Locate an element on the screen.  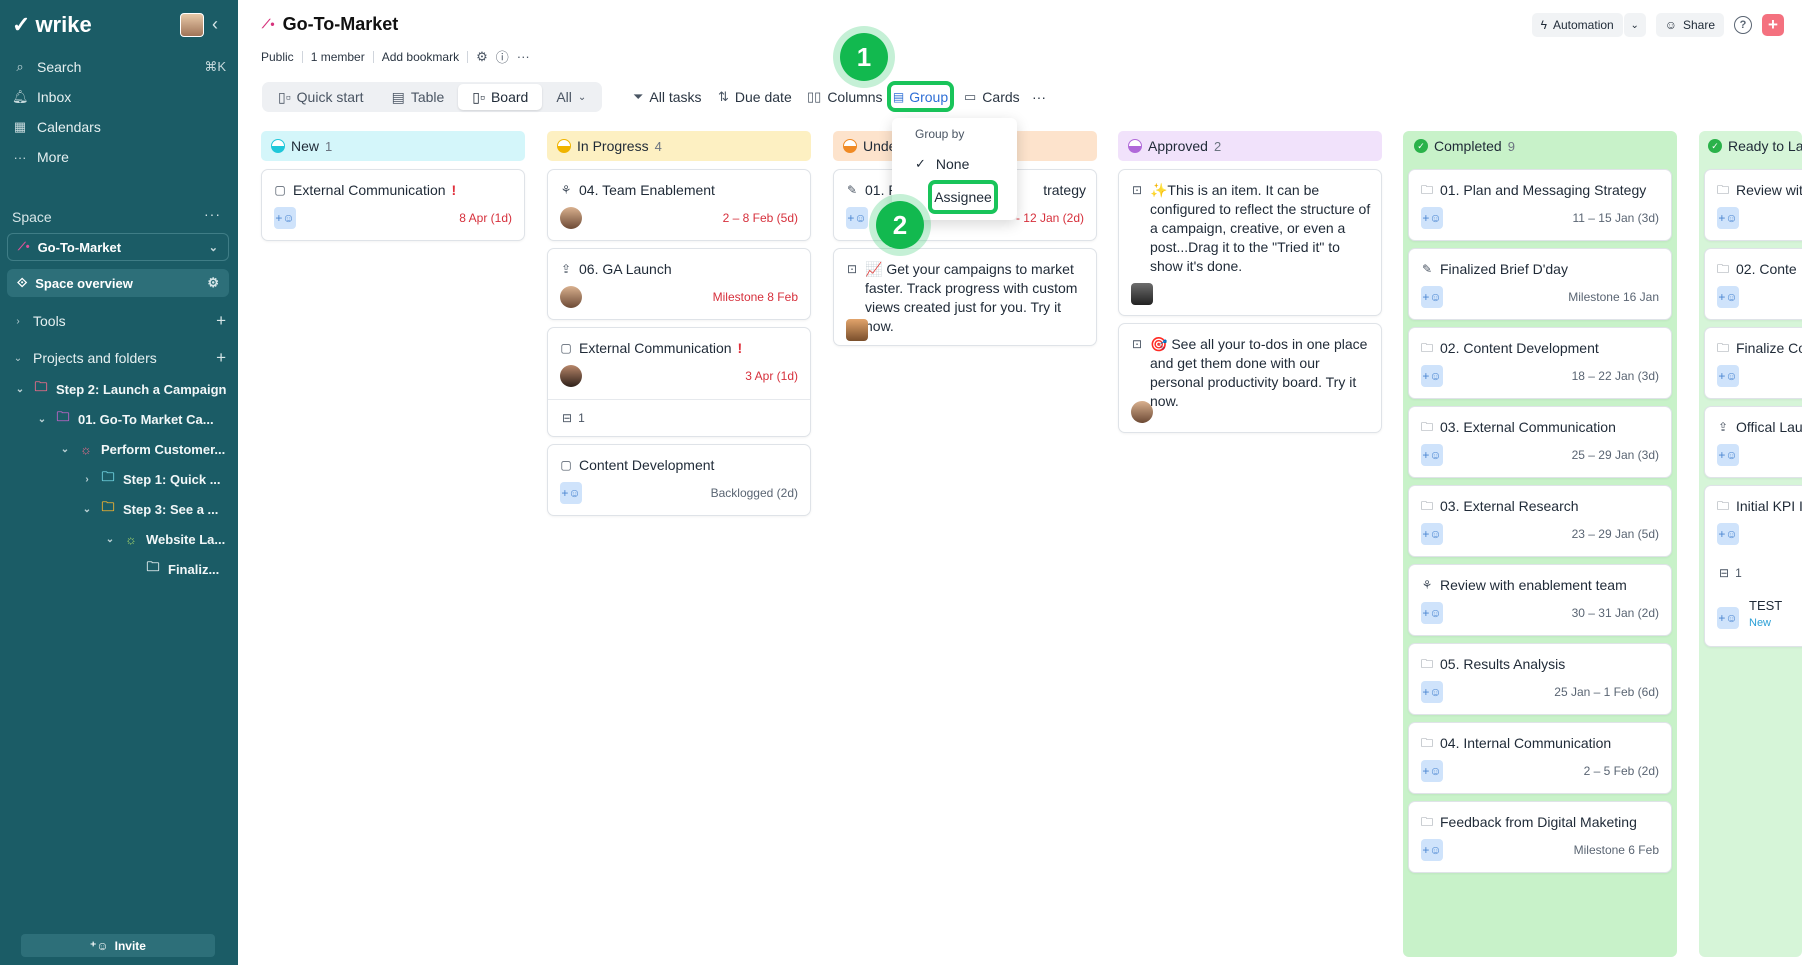
tab-quick-start: ▯▫ Quick start is located at coordinates (321, 97).